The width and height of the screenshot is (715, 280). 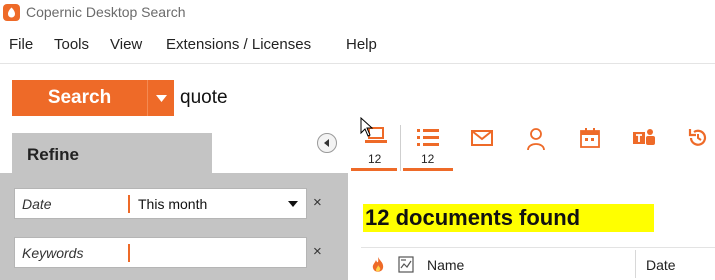 I want to click on search-button: Search, so click(x=79, y=98).